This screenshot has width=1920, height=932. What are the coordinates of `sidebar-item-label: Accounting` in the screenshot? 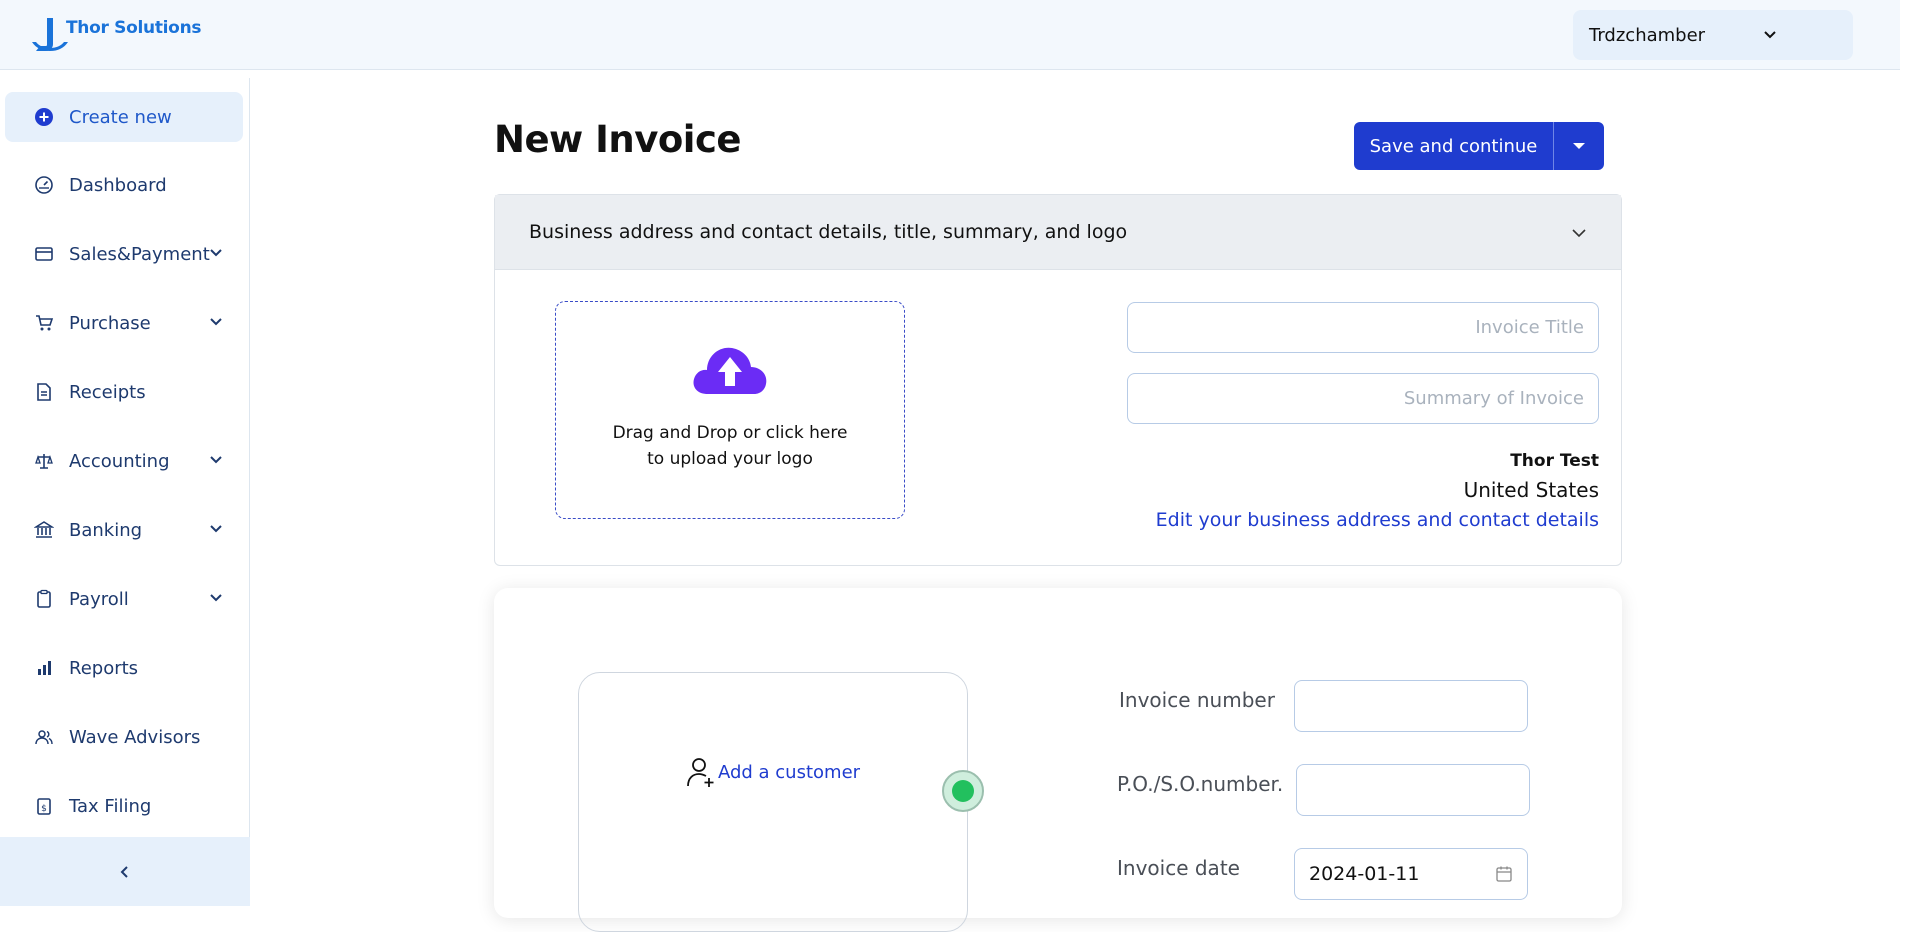 It's located at (119, 461).